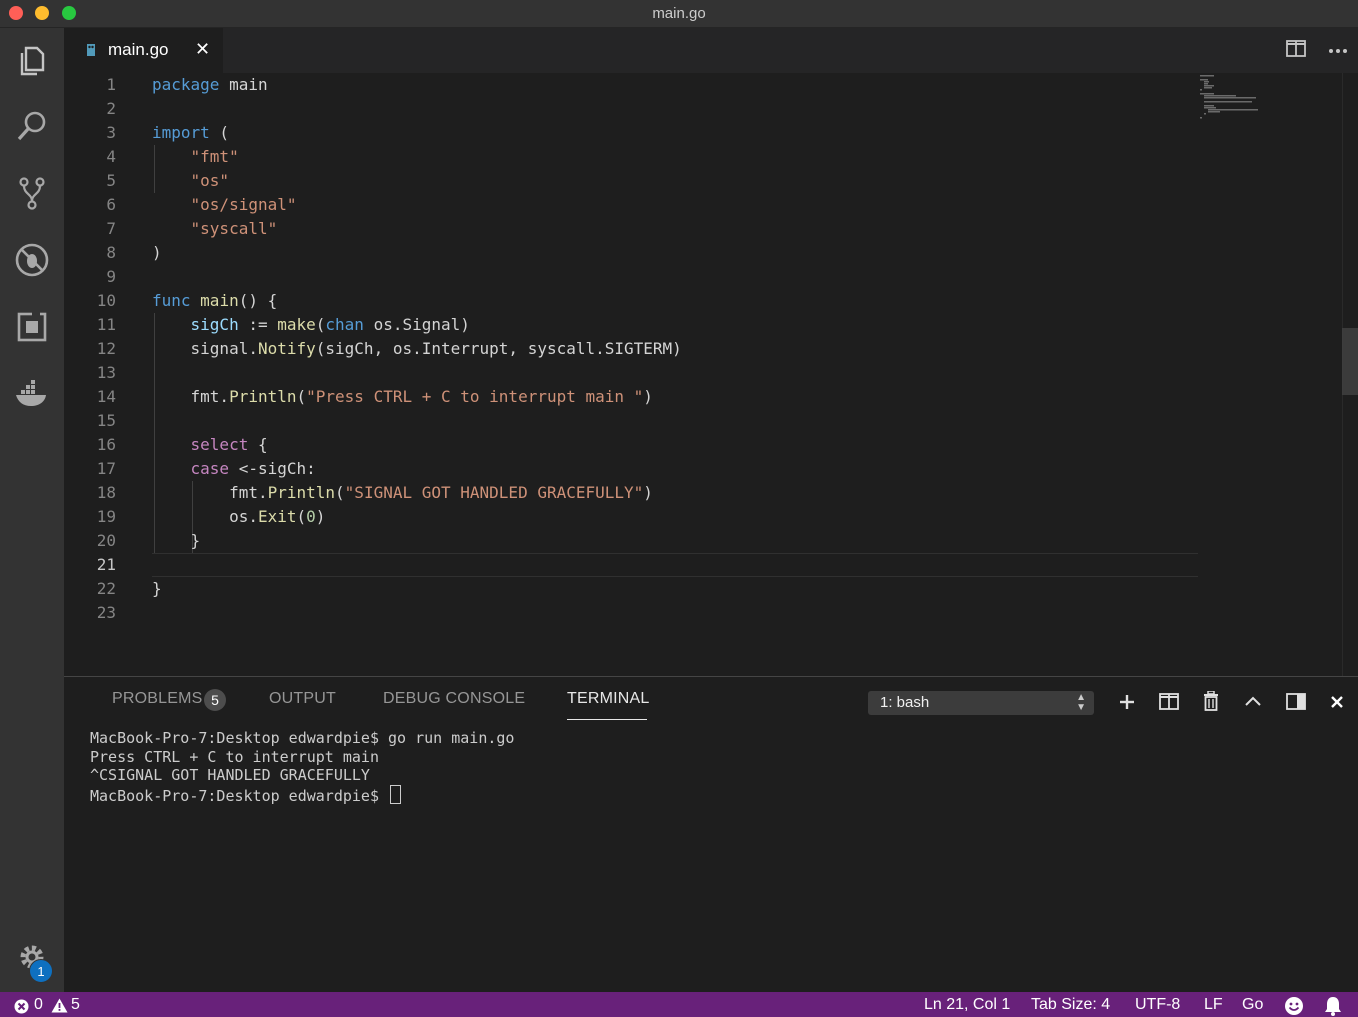 The image size is (1358, 1017). Describe the element at coordinates (1294, 1006) in the screenshot. I see `feedback-smiley-icon` at that location.